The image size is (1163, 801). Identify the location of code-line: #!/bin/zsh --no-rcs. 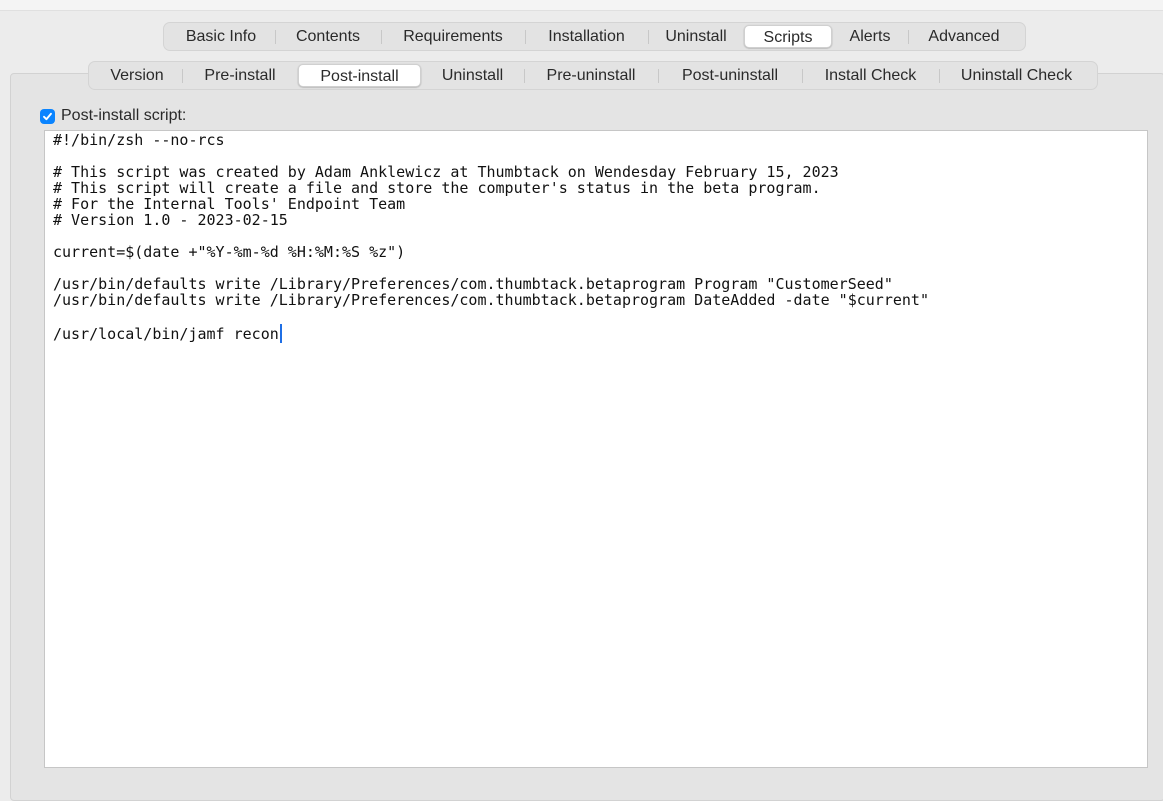
(139, 140).